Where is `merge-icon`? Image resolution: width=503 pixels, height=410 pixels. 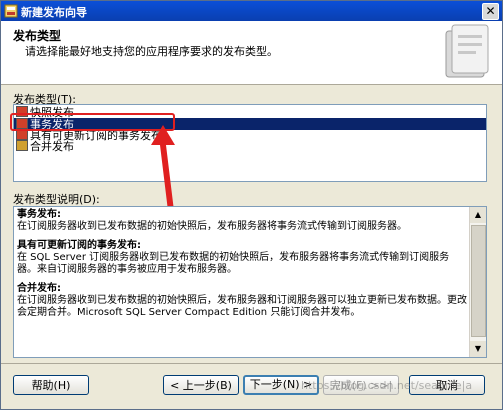 merge-icon is located at coordinates (22, 145).